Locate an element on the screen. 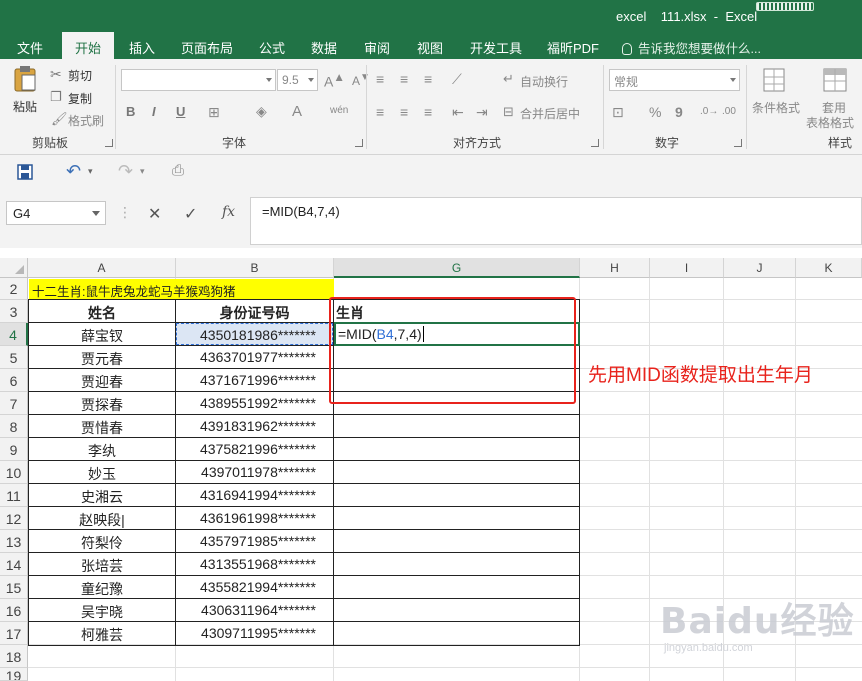 Image resolution: width=862 pixels, height=681 pixels. name-box: G4 is located at coordinates (56, 213).